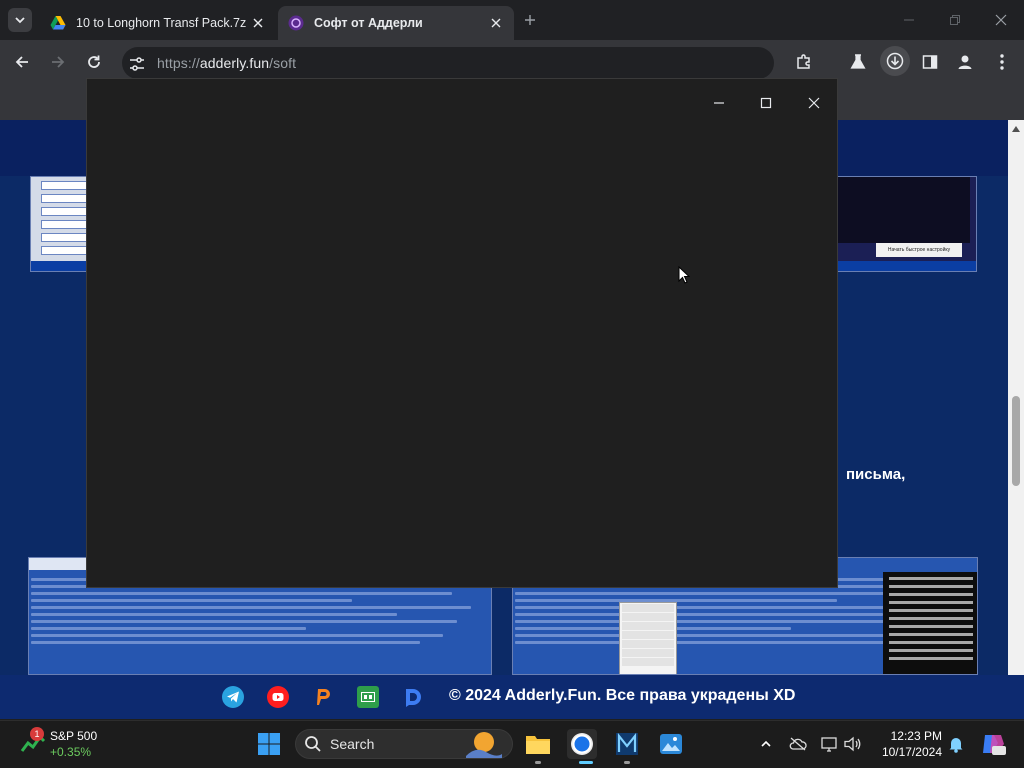  I want to click on downloads-button, so click(895, 61).